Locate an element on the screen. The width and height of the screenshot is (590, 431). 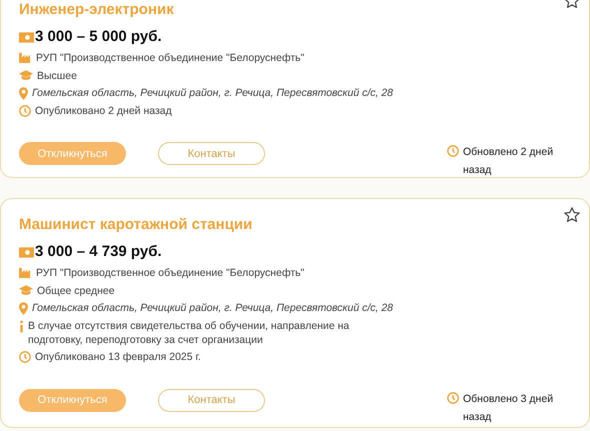
published-date: Опубликовано 13 февраля 2025 г. is located at coordinates (118, 357).